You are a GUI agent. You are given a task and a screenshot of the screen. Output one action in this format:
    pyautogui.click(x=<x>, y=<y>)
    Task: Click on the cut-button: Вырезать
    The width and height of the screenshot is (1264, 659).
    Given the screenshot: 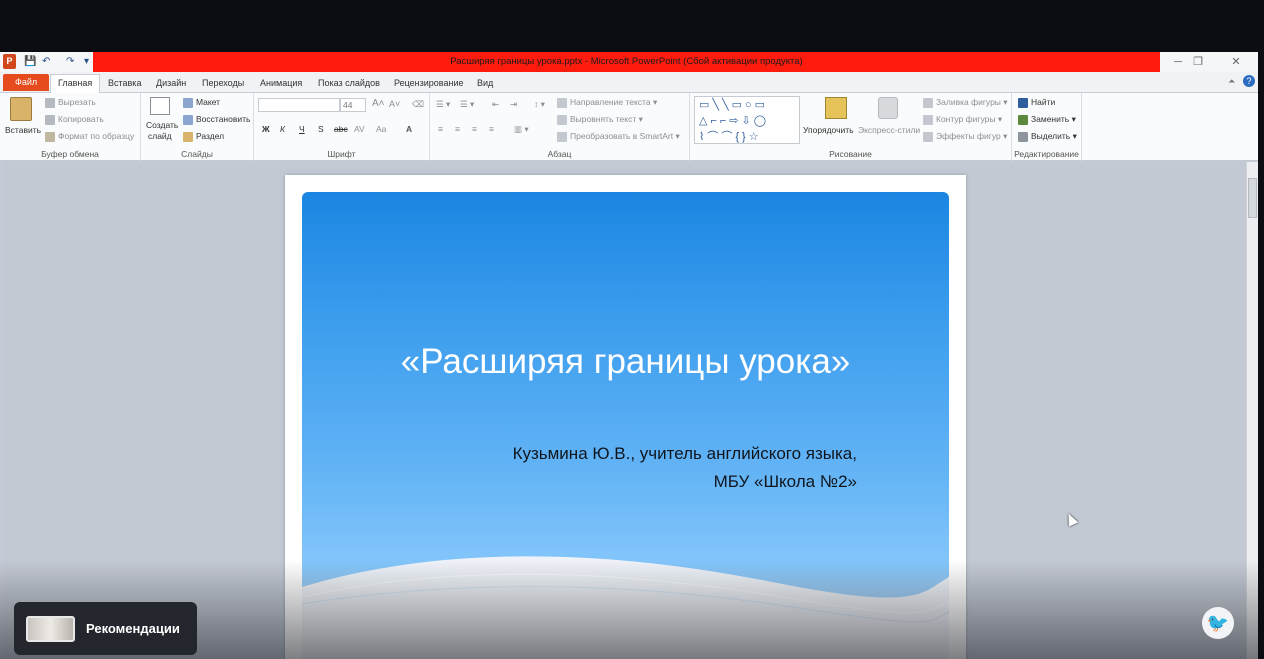 What is the action you would take?
    pyautogui.click(x=70, y=102)
    